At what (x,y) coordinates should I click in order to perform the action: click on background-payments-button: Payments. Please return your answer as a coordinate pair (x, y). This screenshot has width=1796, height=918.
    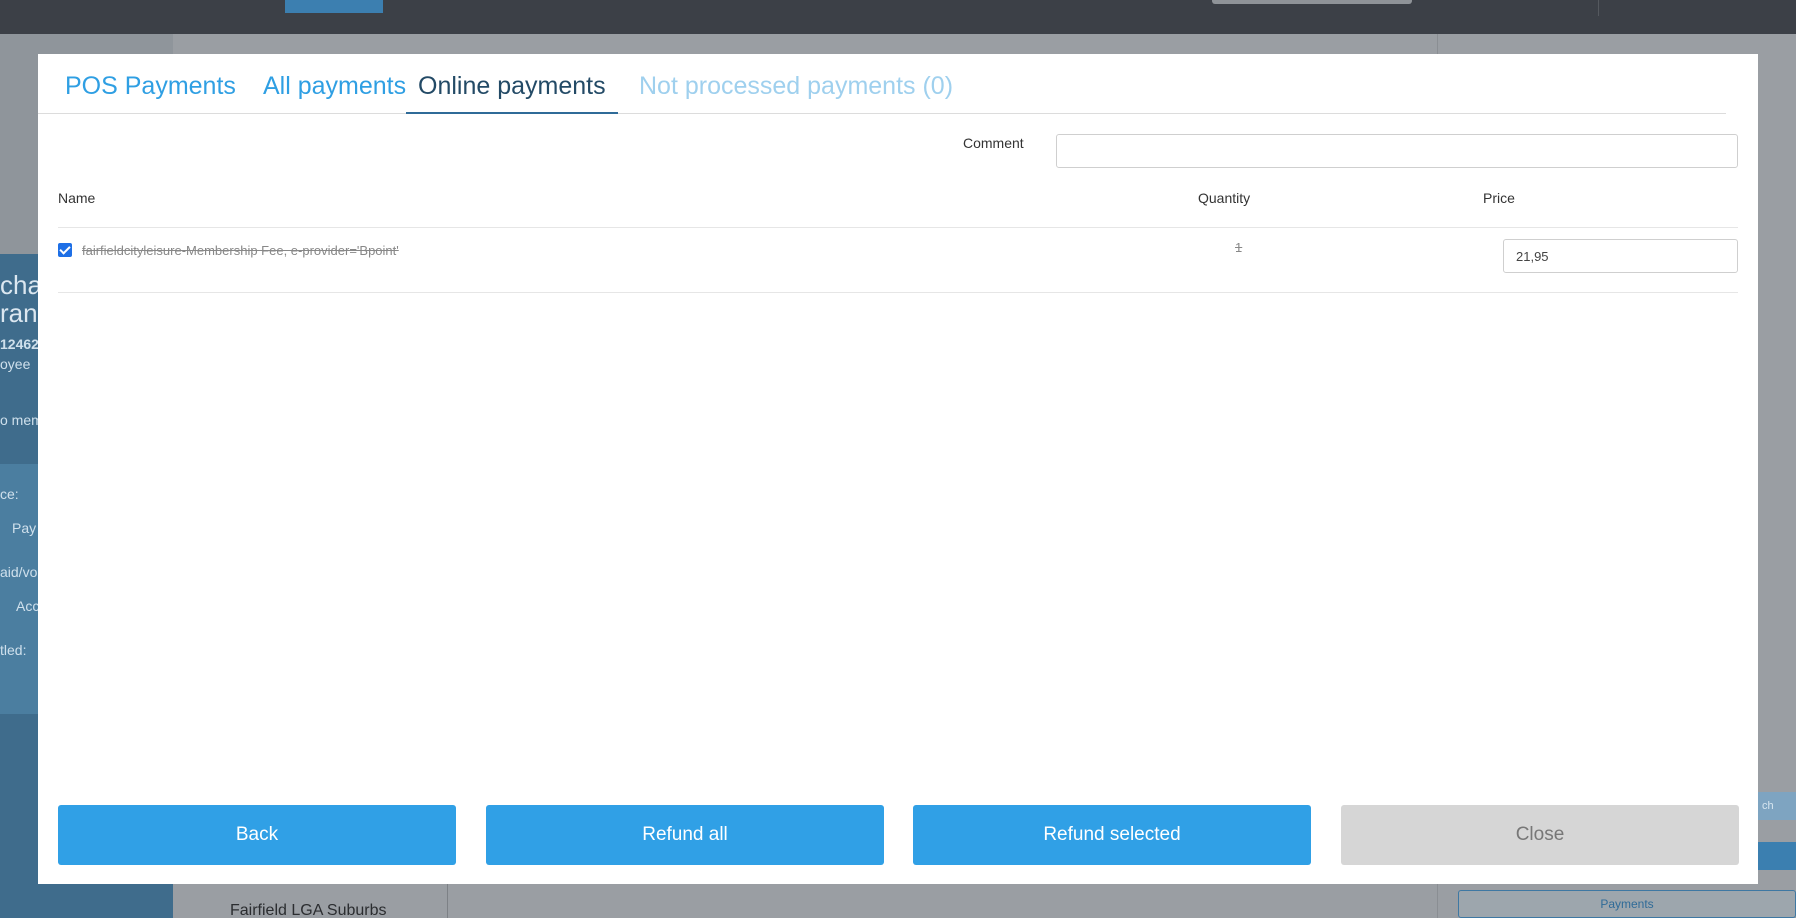
    Looking at the image, I should click on (1627, 904).